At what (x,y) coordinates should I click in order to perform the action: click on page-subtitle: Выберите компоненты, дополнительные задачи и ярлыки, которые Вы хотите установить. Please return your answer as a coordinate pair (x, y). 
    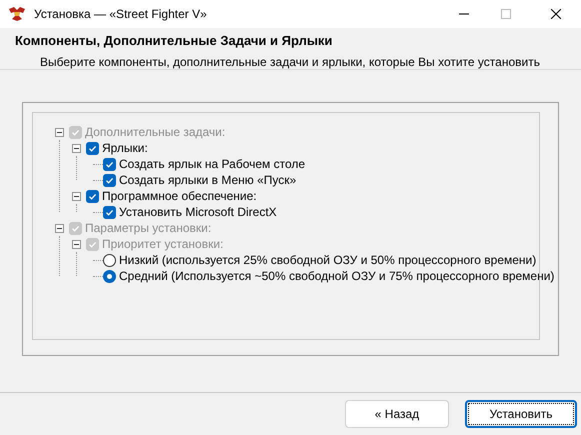
    Looking at the image, I should click on (290, 62).